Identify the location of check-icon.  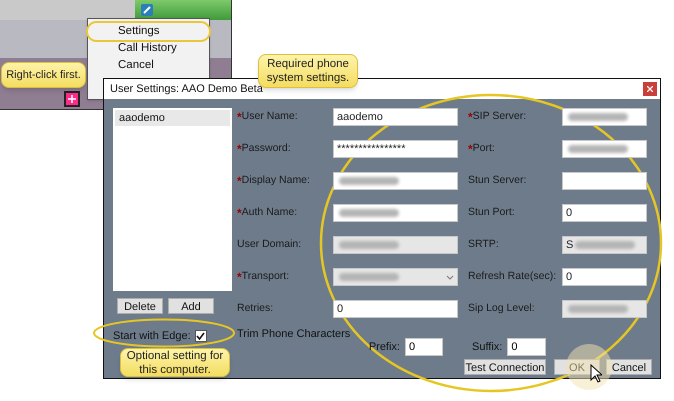
(201, 336).